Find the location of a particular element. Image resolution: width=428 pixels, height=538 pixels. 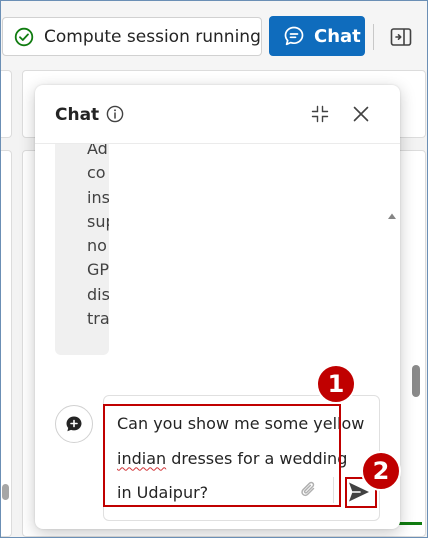

annotation-badge-2: 2 is located at coordinates (381, 471).